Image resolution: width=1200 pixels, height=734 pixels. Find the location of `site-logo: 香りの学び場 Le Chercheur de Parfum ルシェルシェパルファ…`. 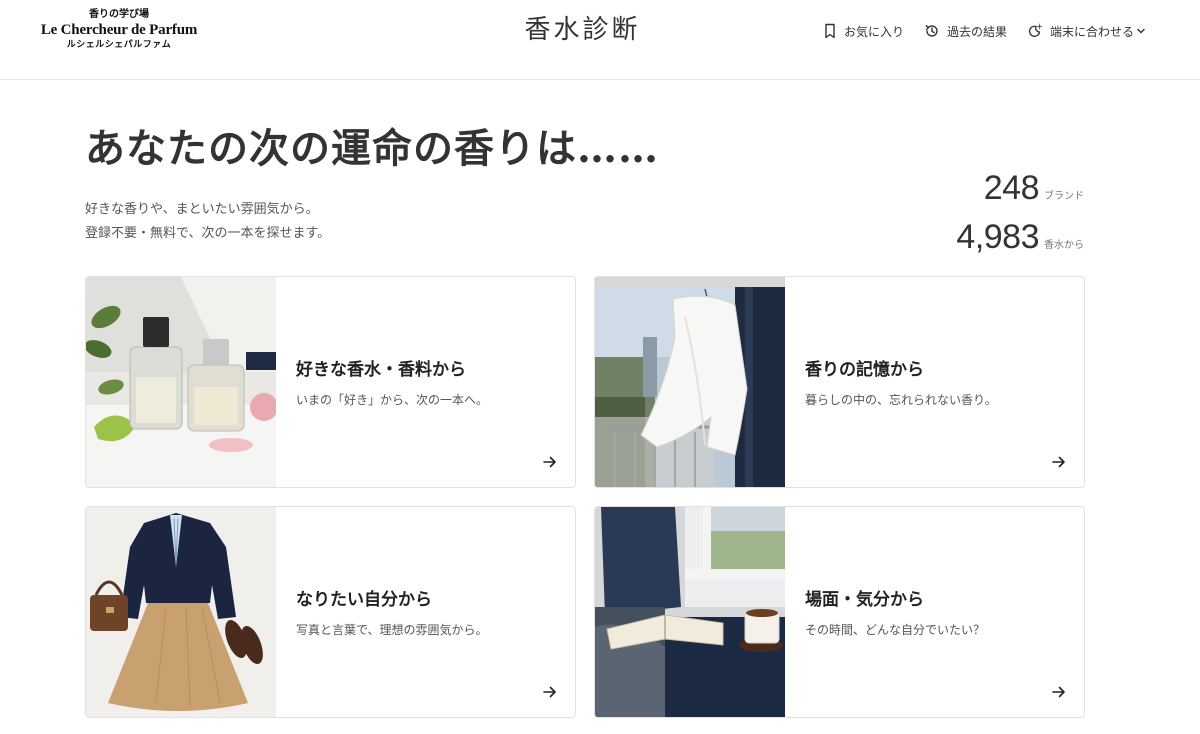

site-logo: 香りの学び場 Le Chercheur de Parfum ルシェルシェパルファ… is located at coordinates (119, 30).